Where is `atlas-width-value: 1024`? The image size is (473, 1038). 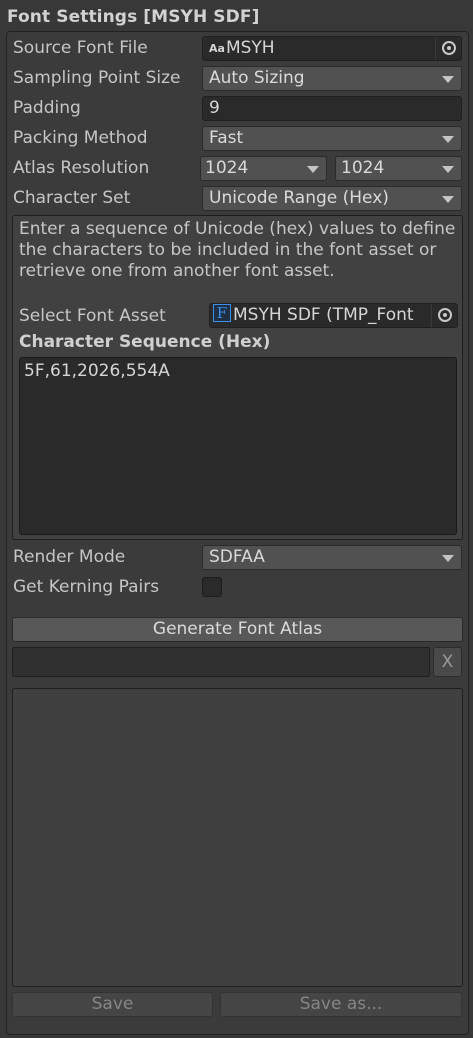
atlas-width-value: 1024 is located at coordinates (227, 168).